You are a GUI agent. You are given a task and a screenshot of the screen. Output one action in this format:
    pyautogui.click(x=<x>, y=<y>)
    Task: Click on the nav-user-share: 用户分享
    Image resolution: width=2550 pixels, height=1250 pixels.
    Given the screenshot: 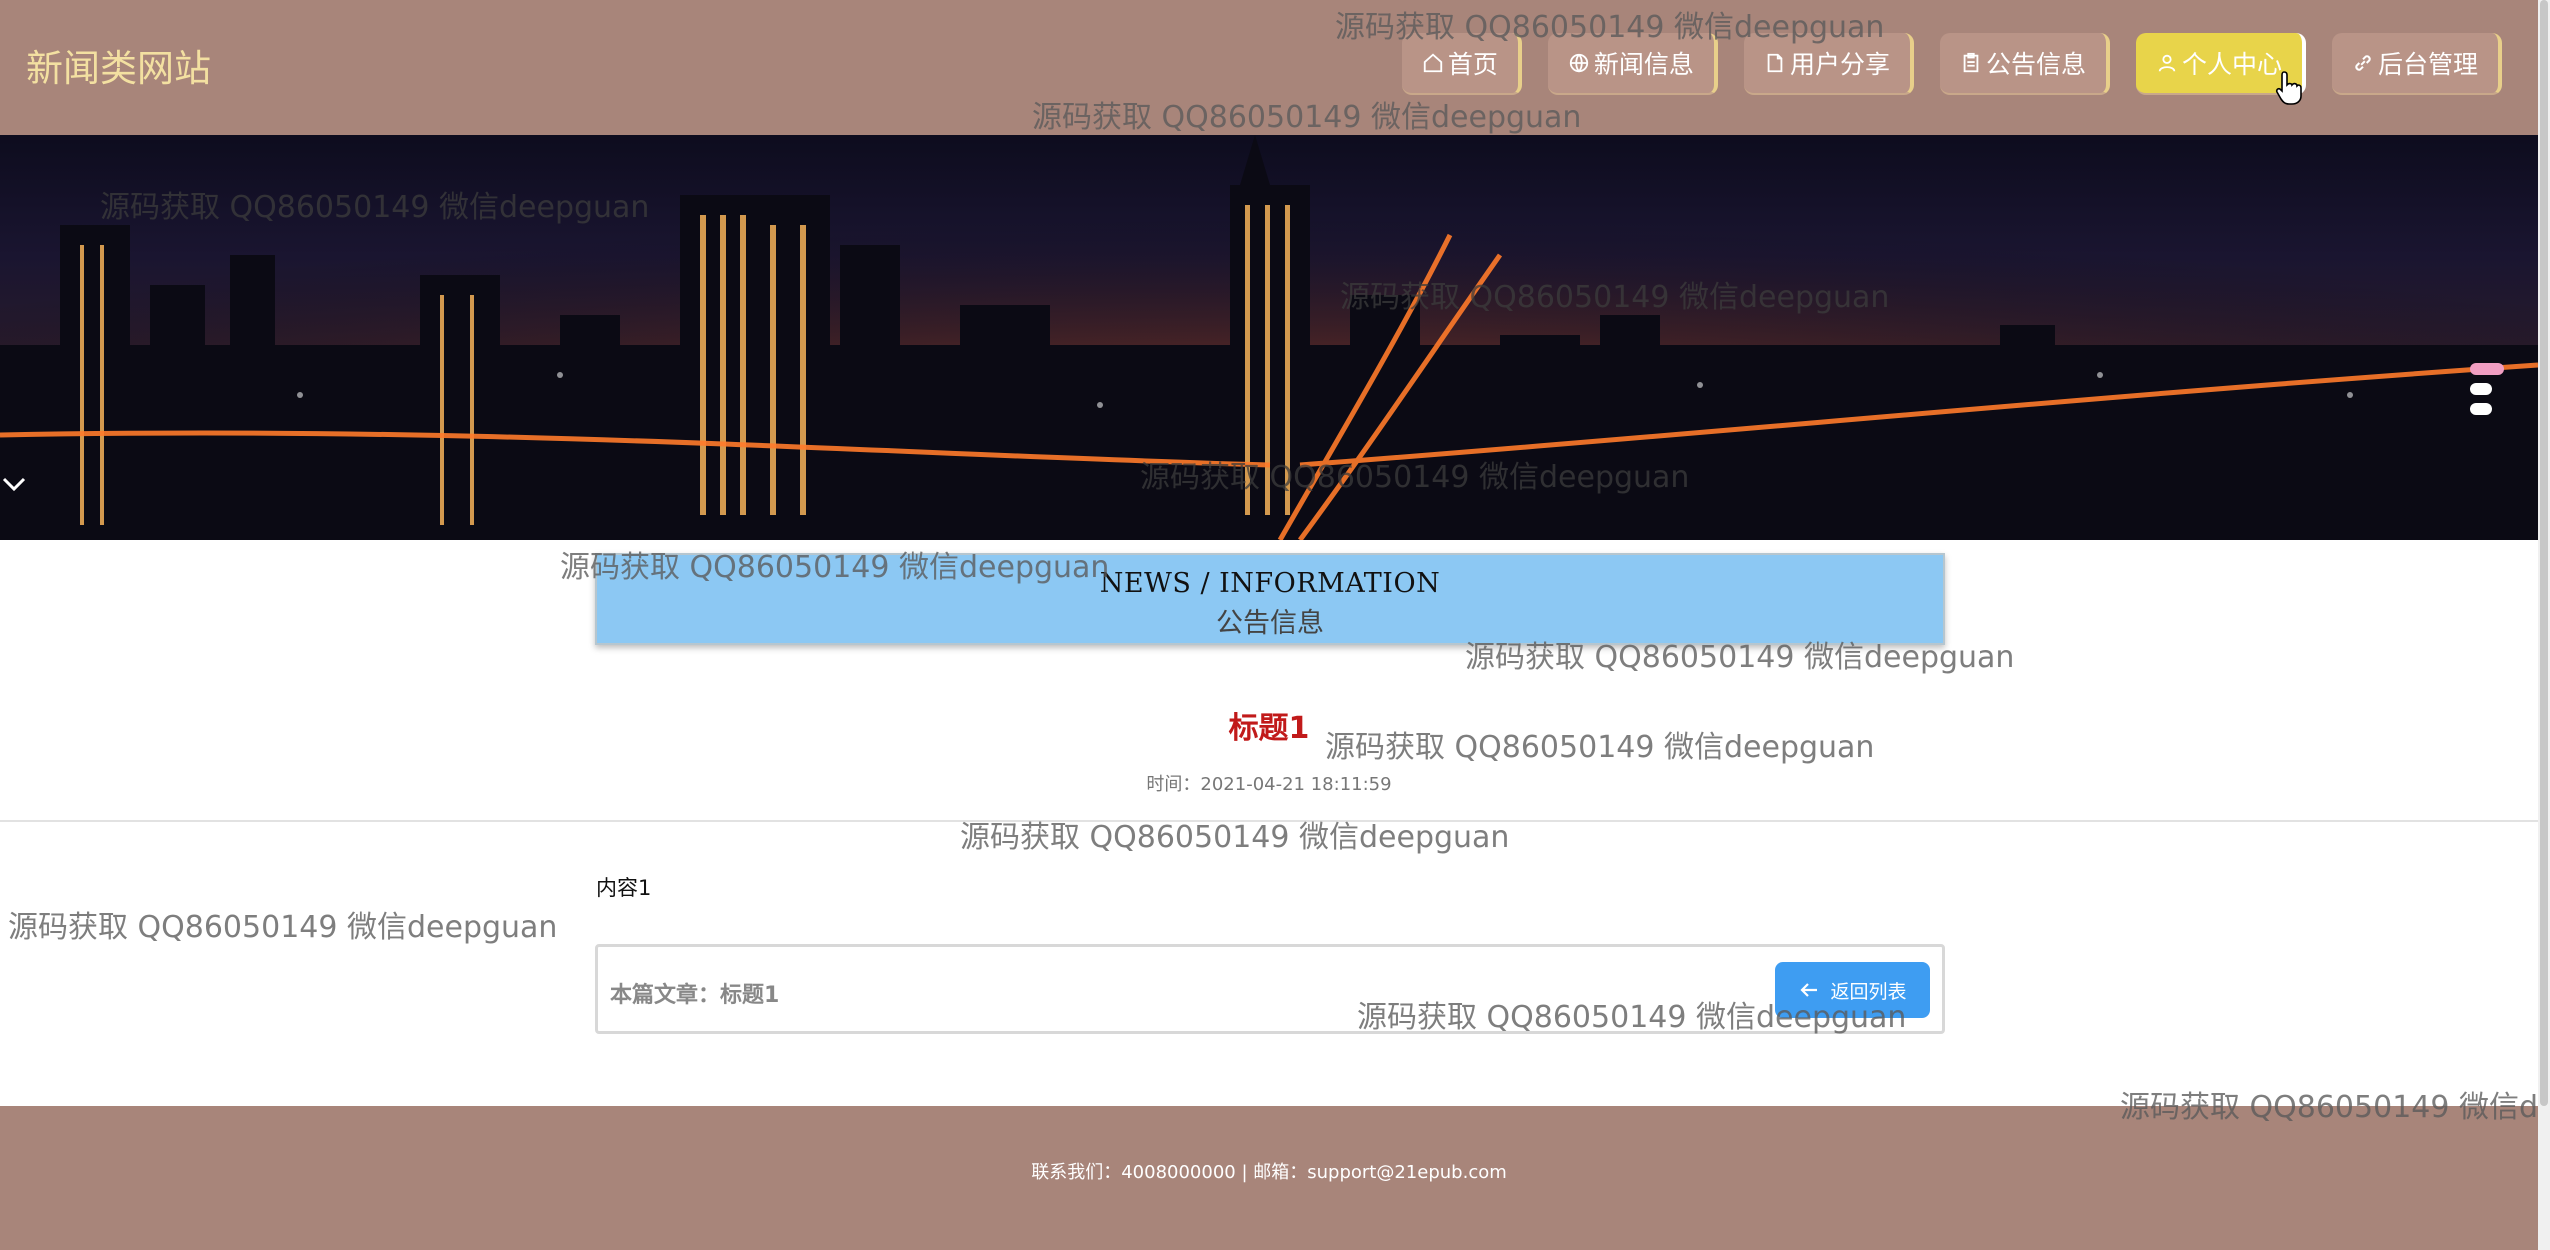 What is the action you would take?
    pyautogui.click(x=1828, y=64)
    